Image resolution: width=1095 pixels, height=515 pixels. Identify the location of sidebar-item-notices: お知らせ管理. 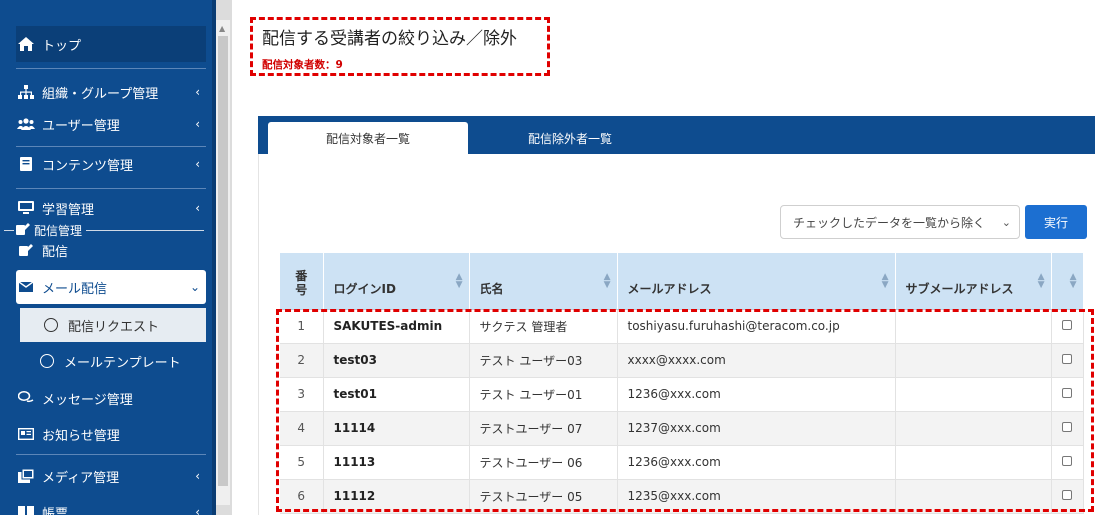
(111, 434).